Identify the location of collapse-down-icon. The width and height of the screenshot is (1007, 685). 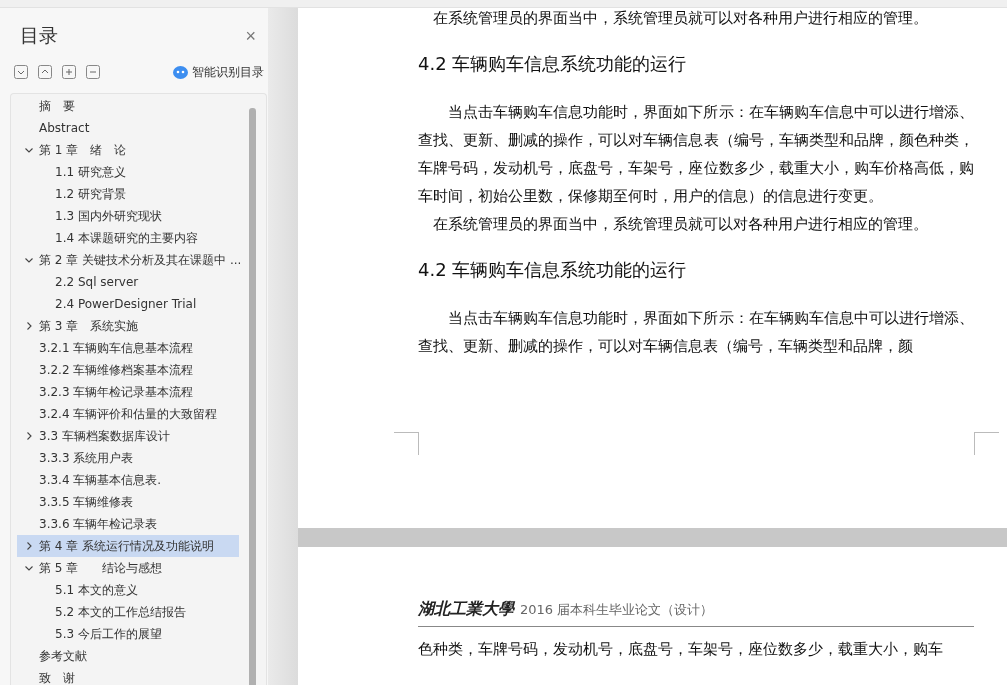
(21, 72).